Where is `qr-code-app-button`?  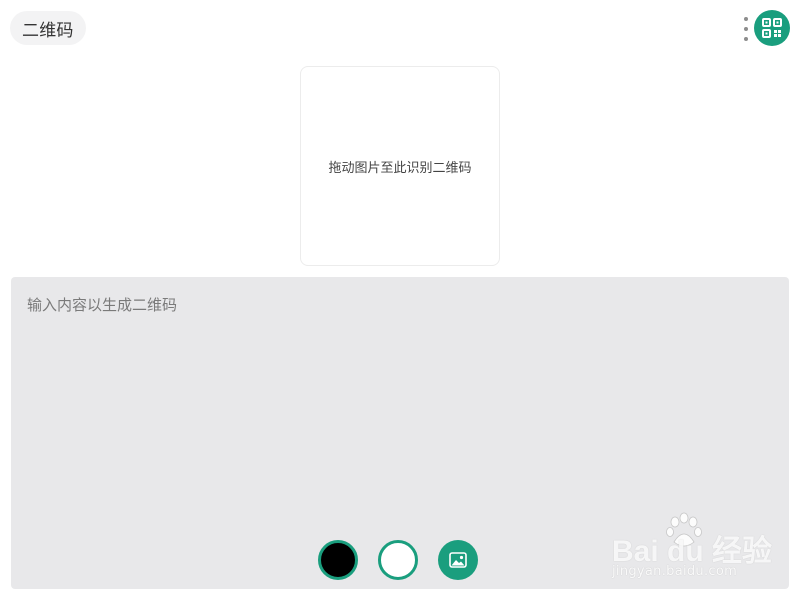 qr-code-app-button is located at coordinates (772, 28).